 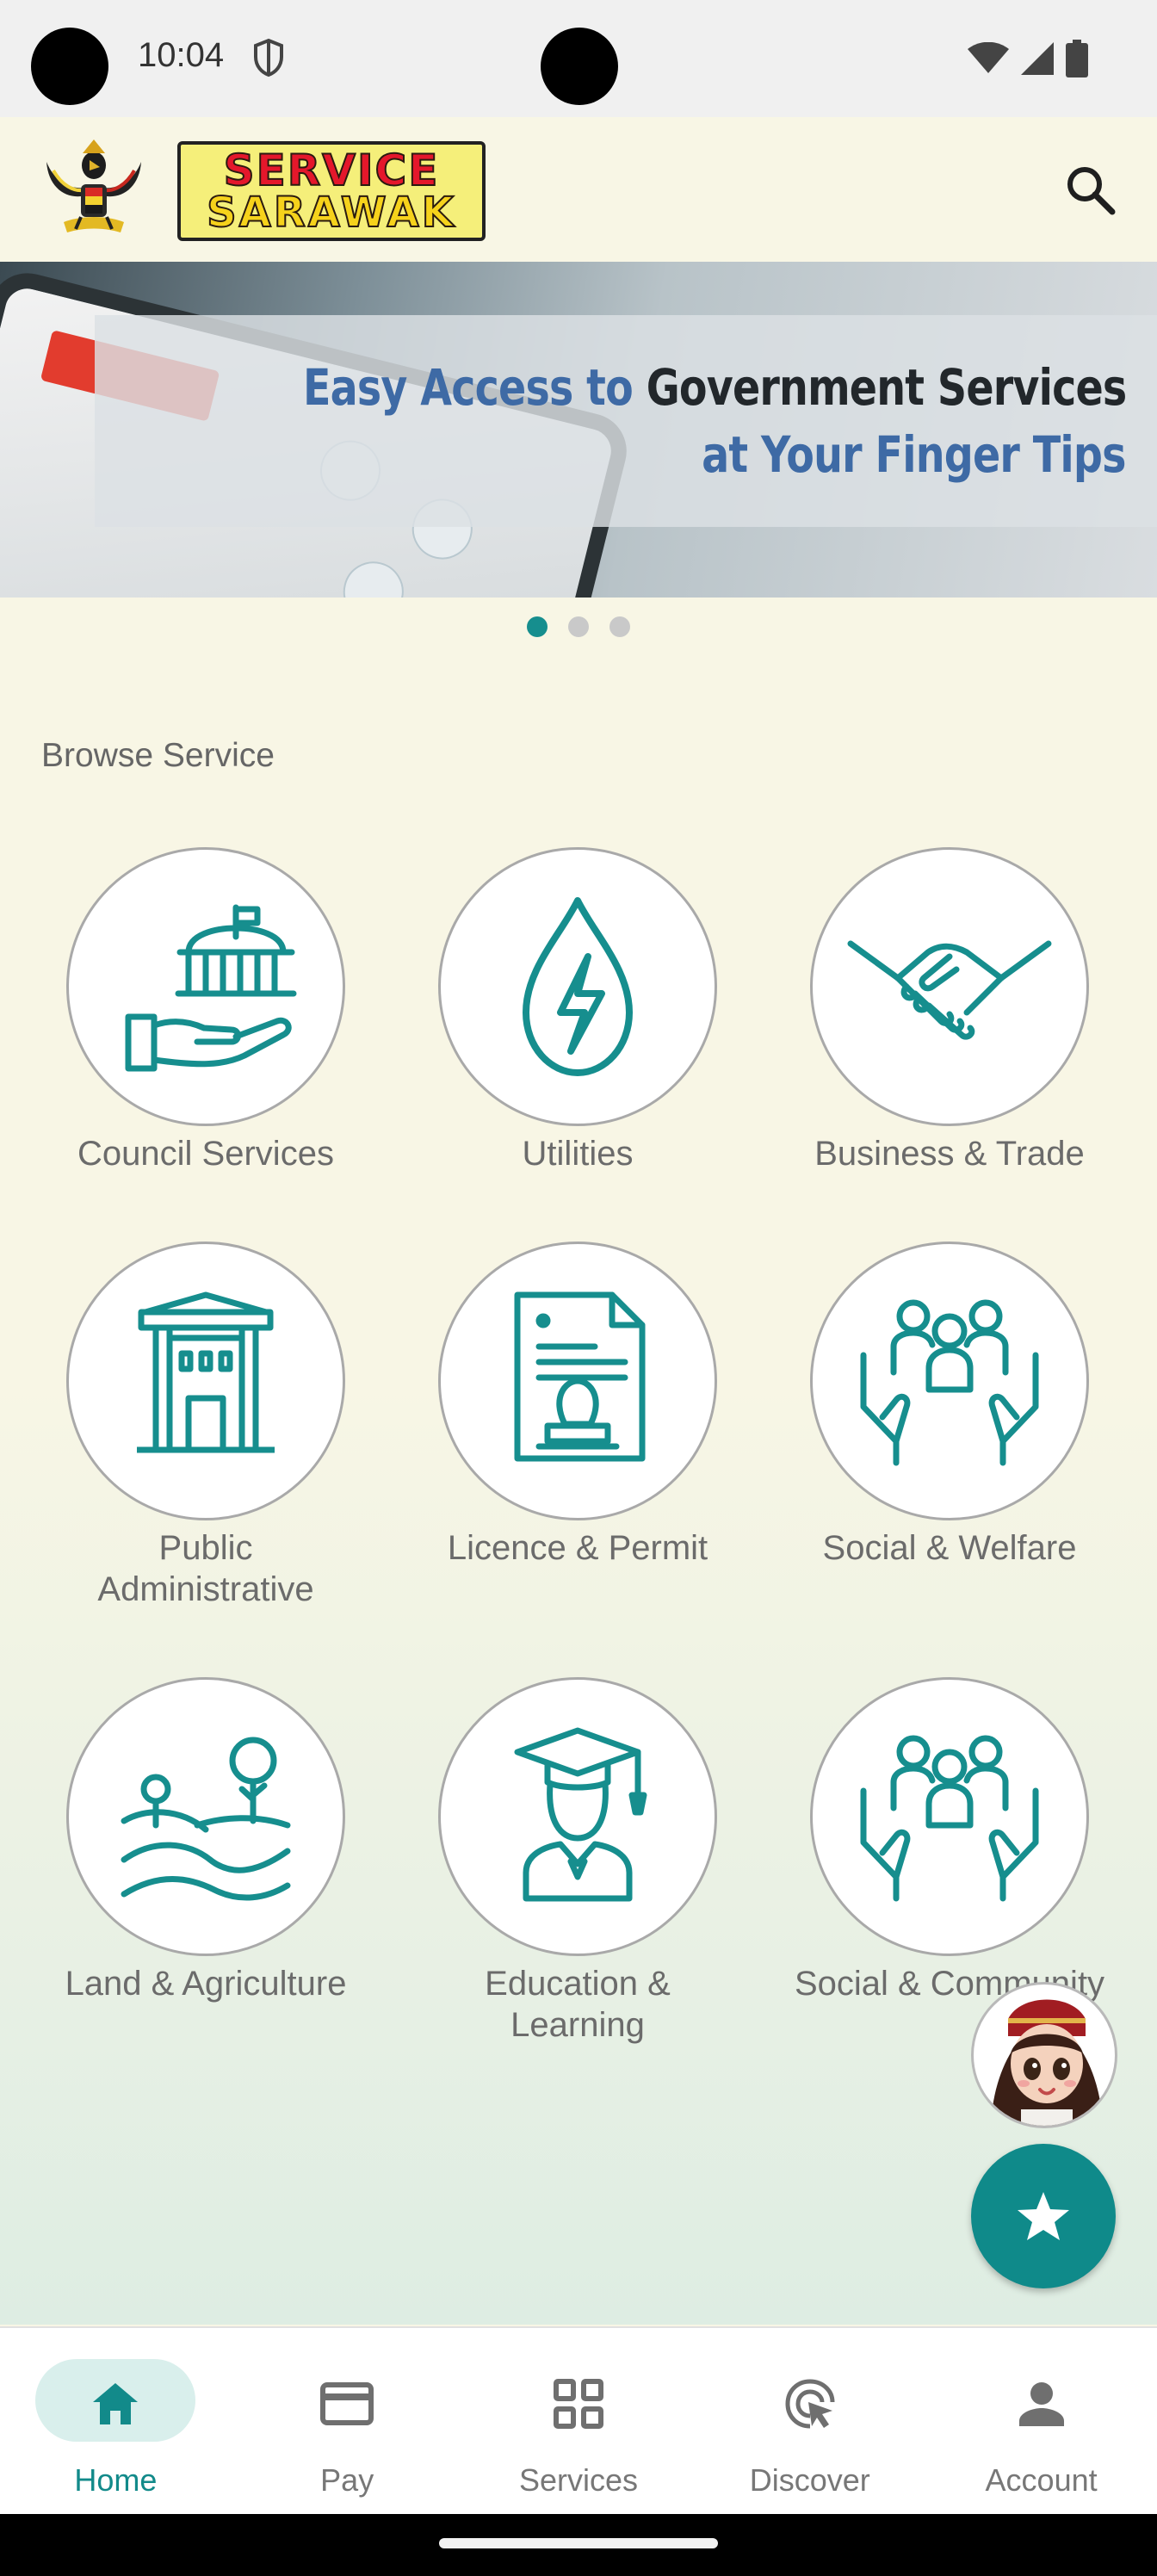 I want to click on section-title: Browse Service, so click(x=158, y=756).